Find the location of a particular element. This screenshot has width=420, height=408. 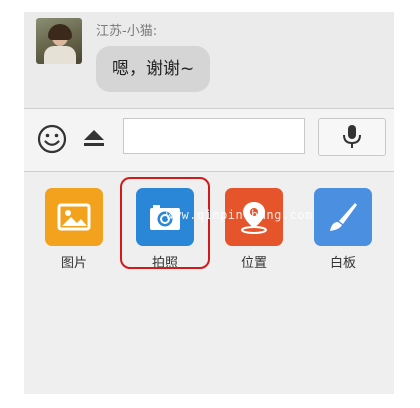

picture-tile is located at coordinates (74, 217).